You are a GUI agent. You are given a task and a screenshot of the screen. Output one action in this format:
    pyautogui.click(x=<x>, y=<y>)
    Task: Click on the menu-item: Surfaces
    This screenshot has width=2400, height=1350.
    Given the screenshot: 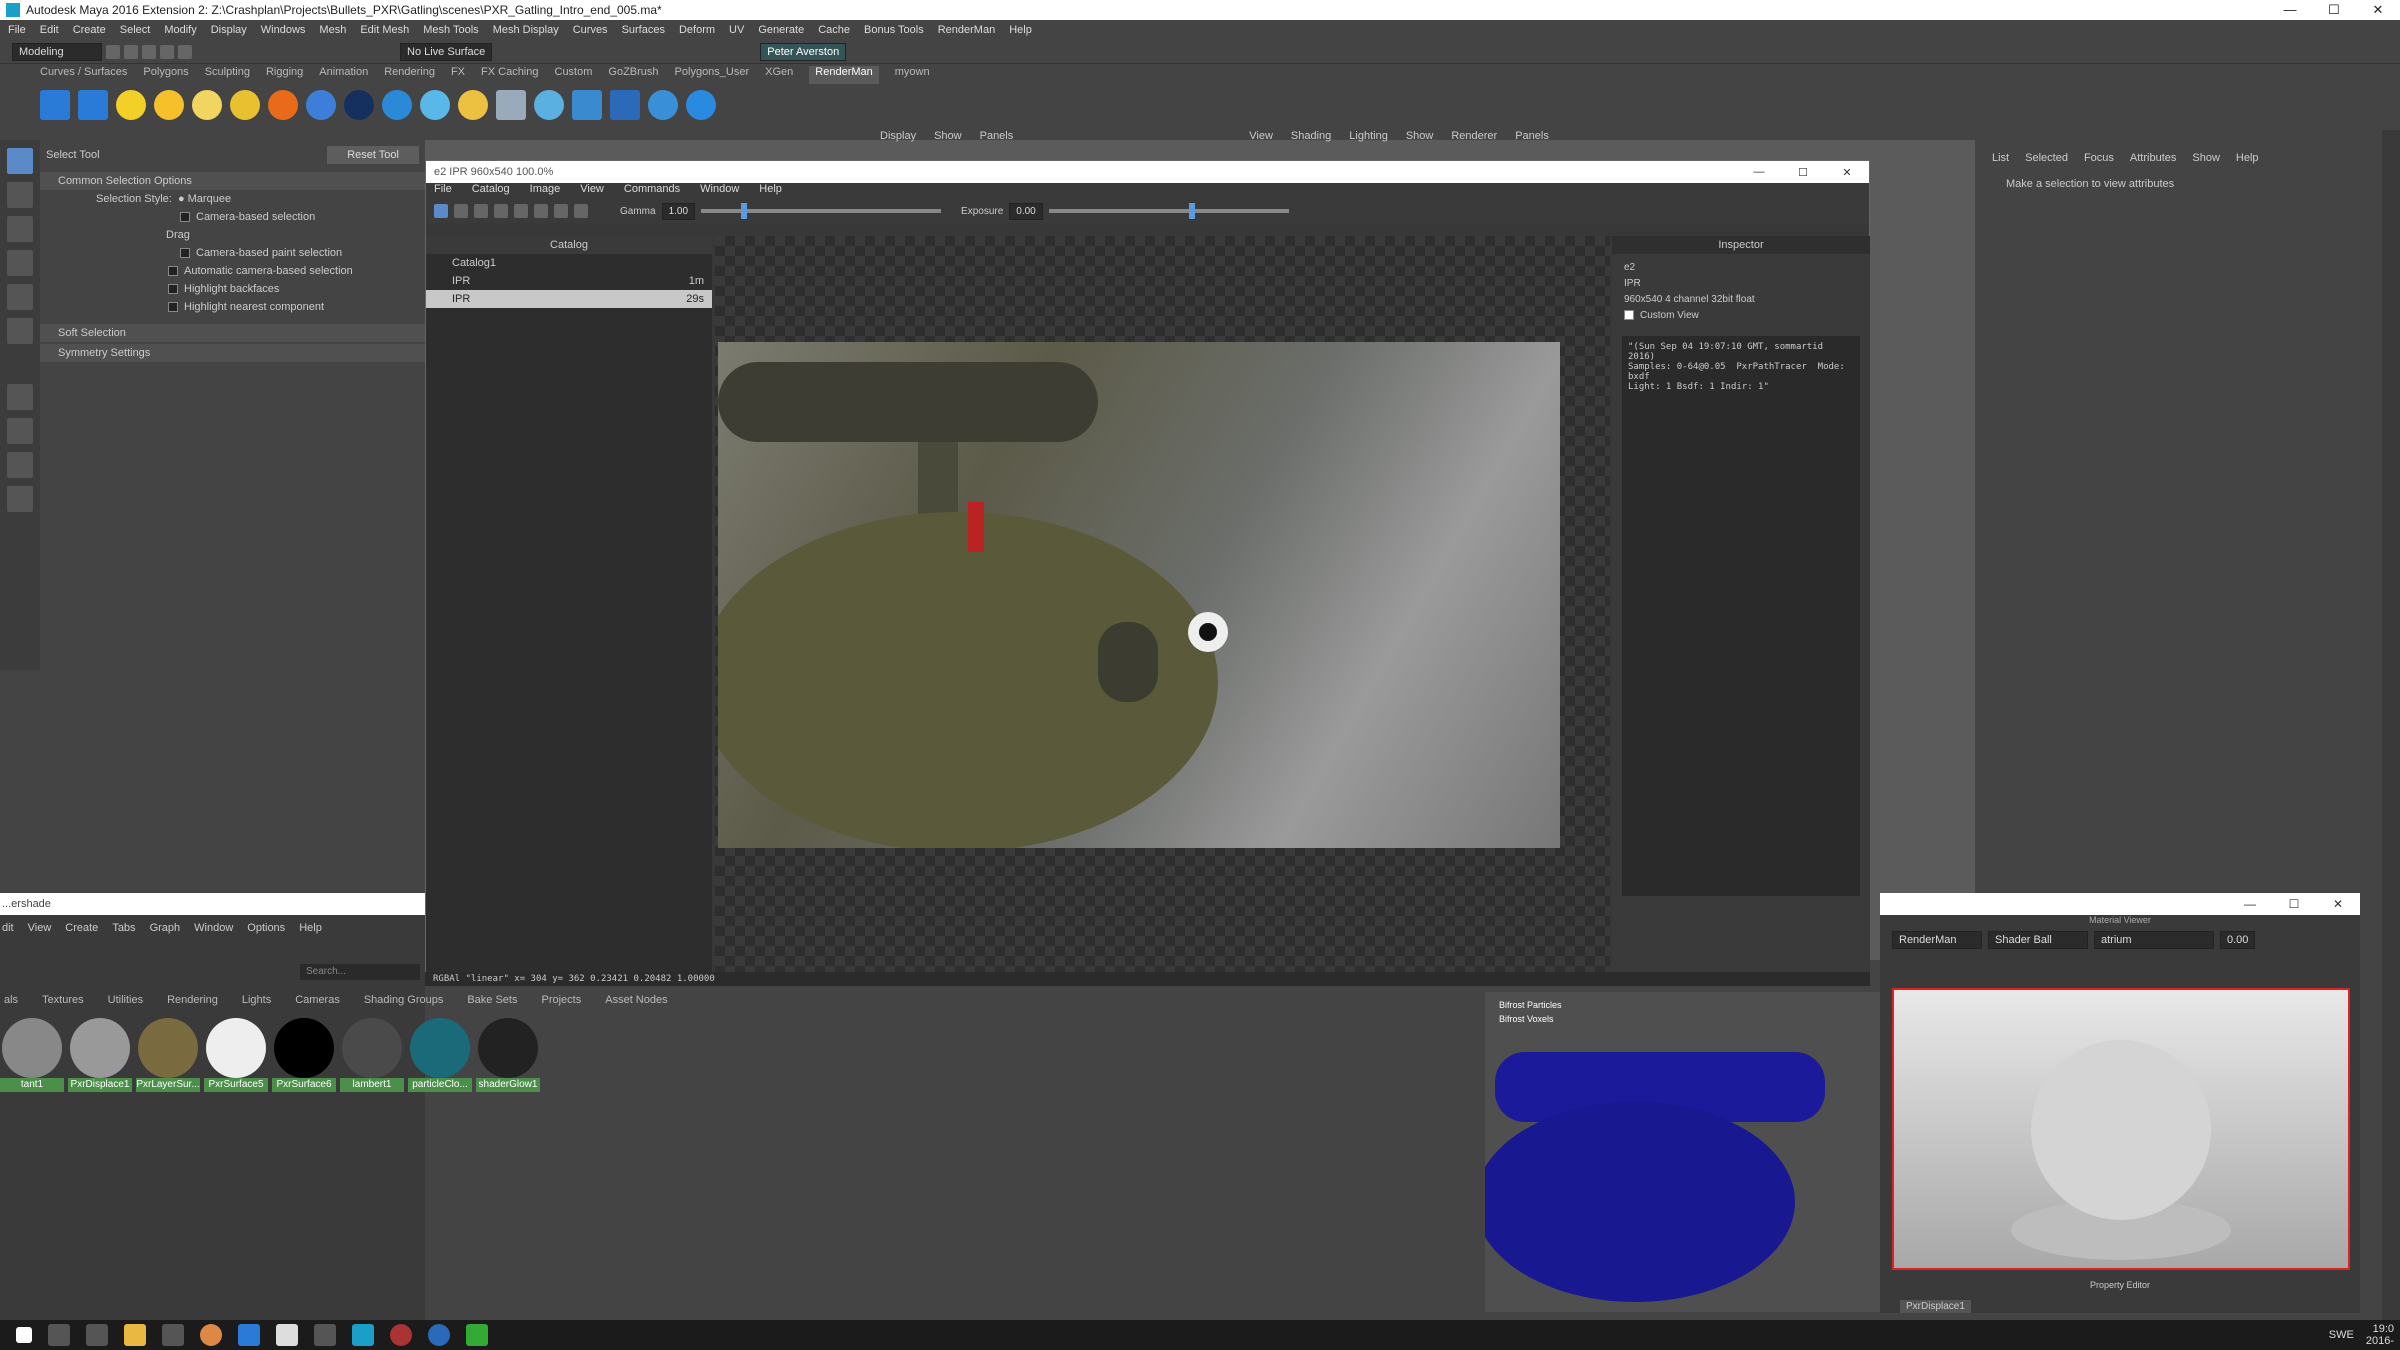 What is the action you would take?
    pyautogui.click(x=643, y=30)
    